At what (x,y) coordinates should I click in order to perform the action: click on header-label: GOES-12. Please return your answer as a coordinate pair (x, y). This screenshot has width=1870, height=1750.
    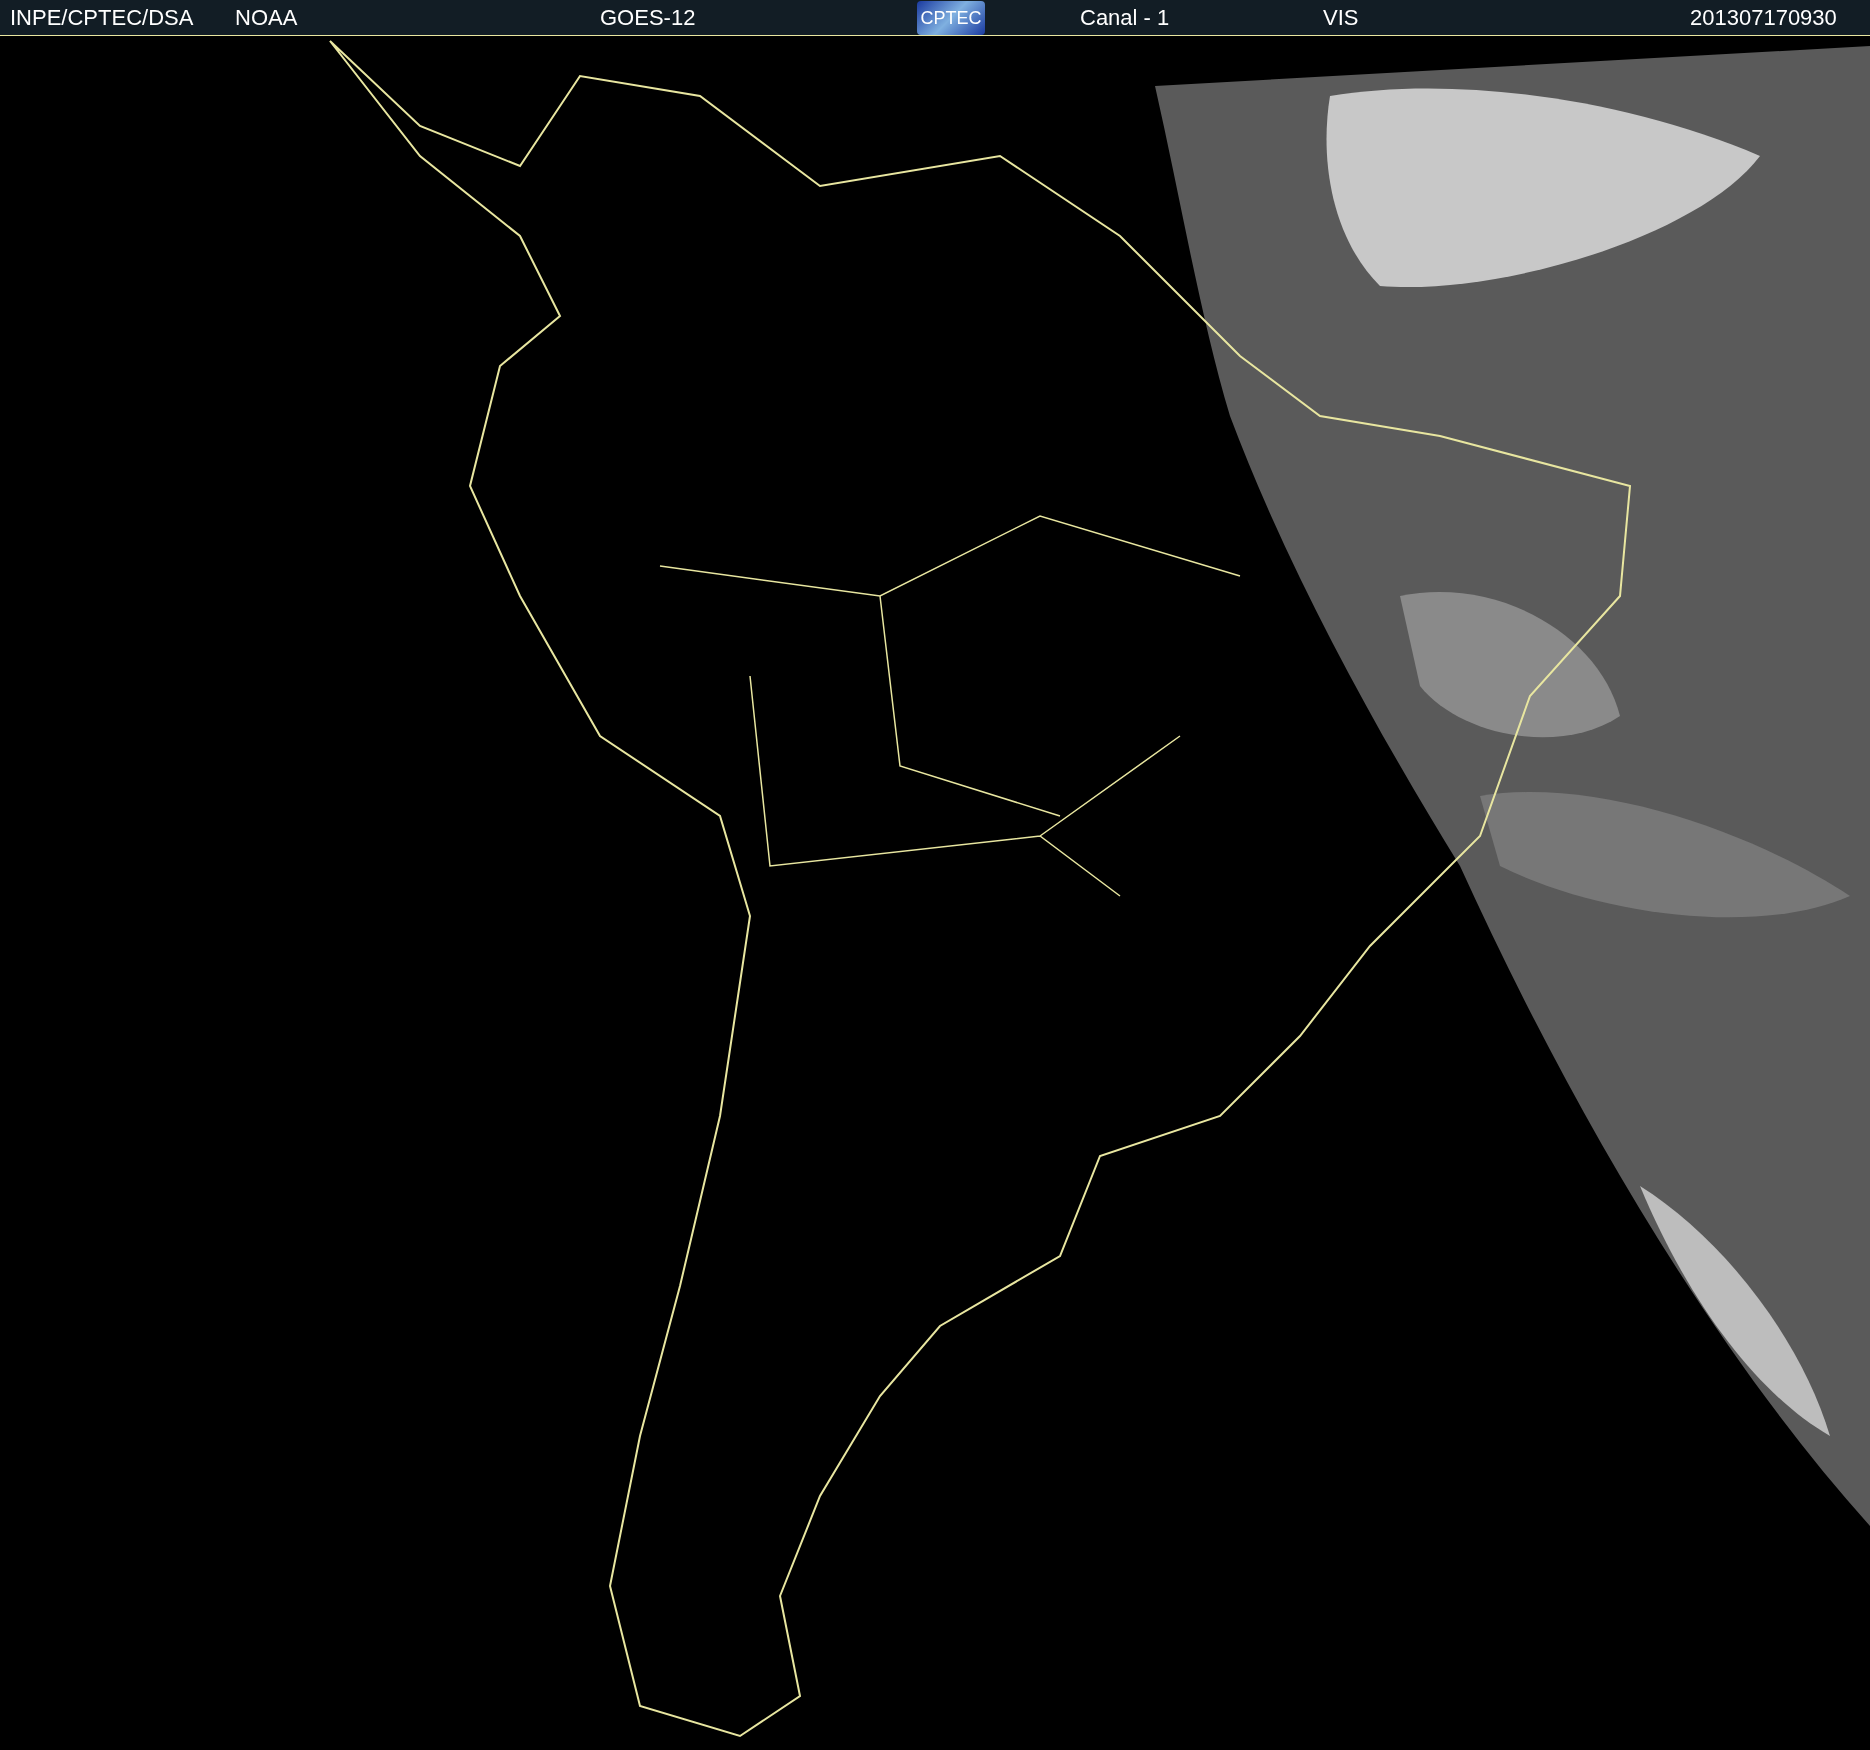
    Looking at the image, I should click on (648, 18).